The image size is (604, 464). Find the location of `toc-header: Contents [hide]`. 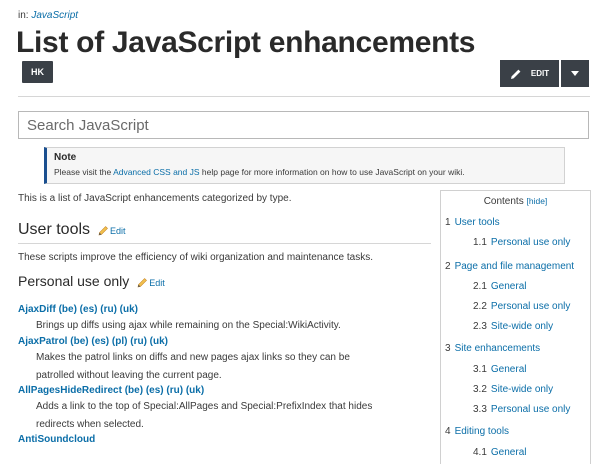

toc-header: Contents [hide] is located at coordinates (515, 201).